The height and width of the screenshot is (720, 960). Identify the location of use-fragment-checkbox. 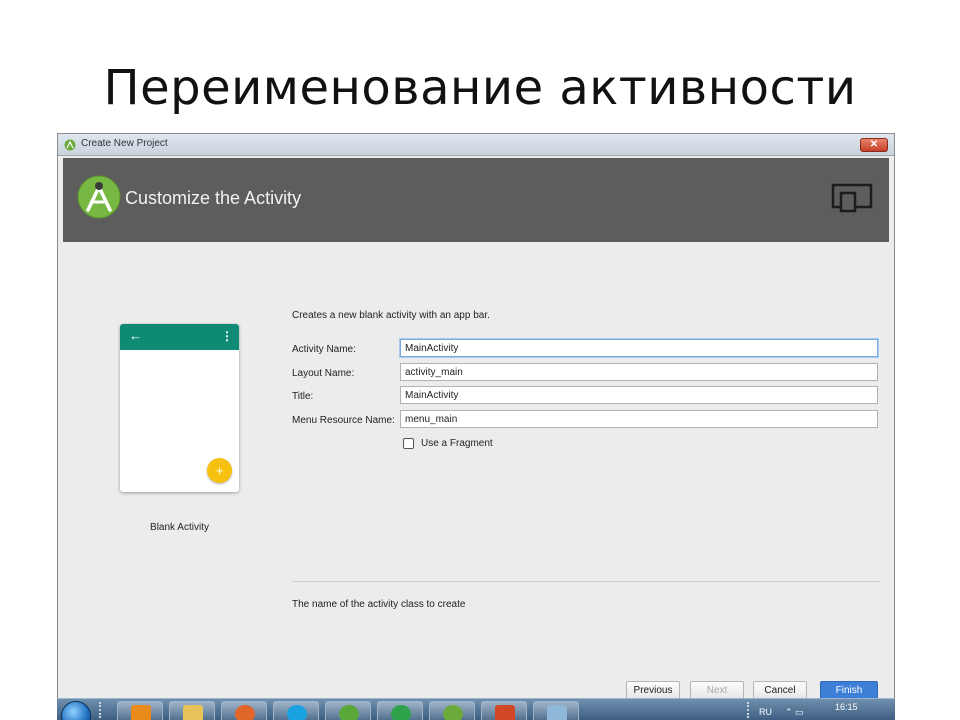
(408, 443).